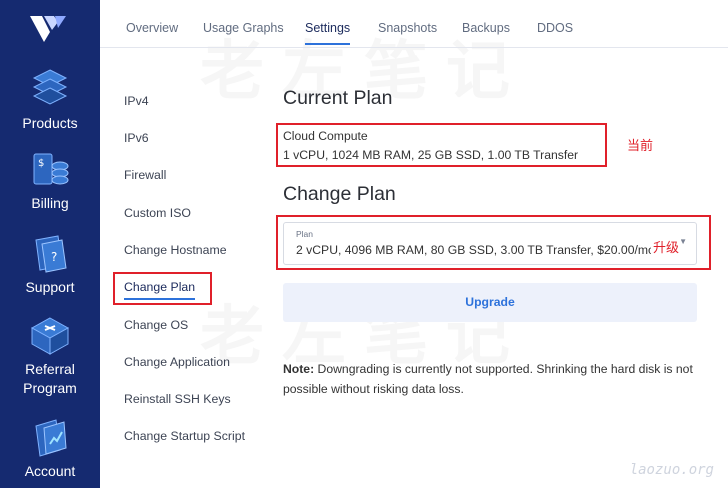 The width and height of the screenshot is (728, 488). What do you see at coordinates (338, 98) in the screenshot?
I see `current-plan-heading: Current Plan` at bounding box center [338, 98].